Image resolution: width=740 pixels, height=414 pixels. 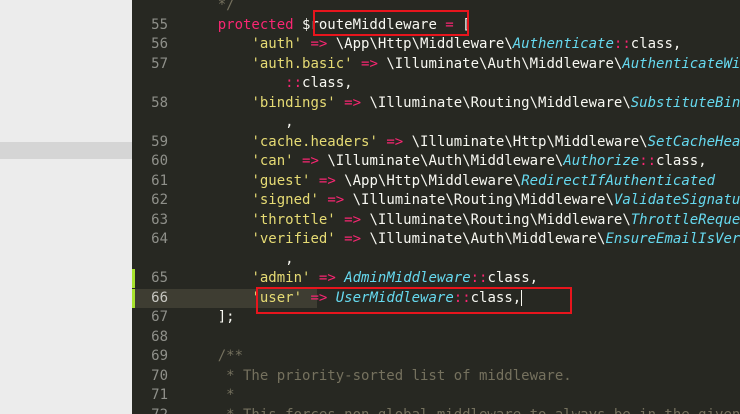 What do you see at coordinates (391, 23) in the screenshot?
I see `highlight-box-route-middleware` at bounding box center [391, 23].